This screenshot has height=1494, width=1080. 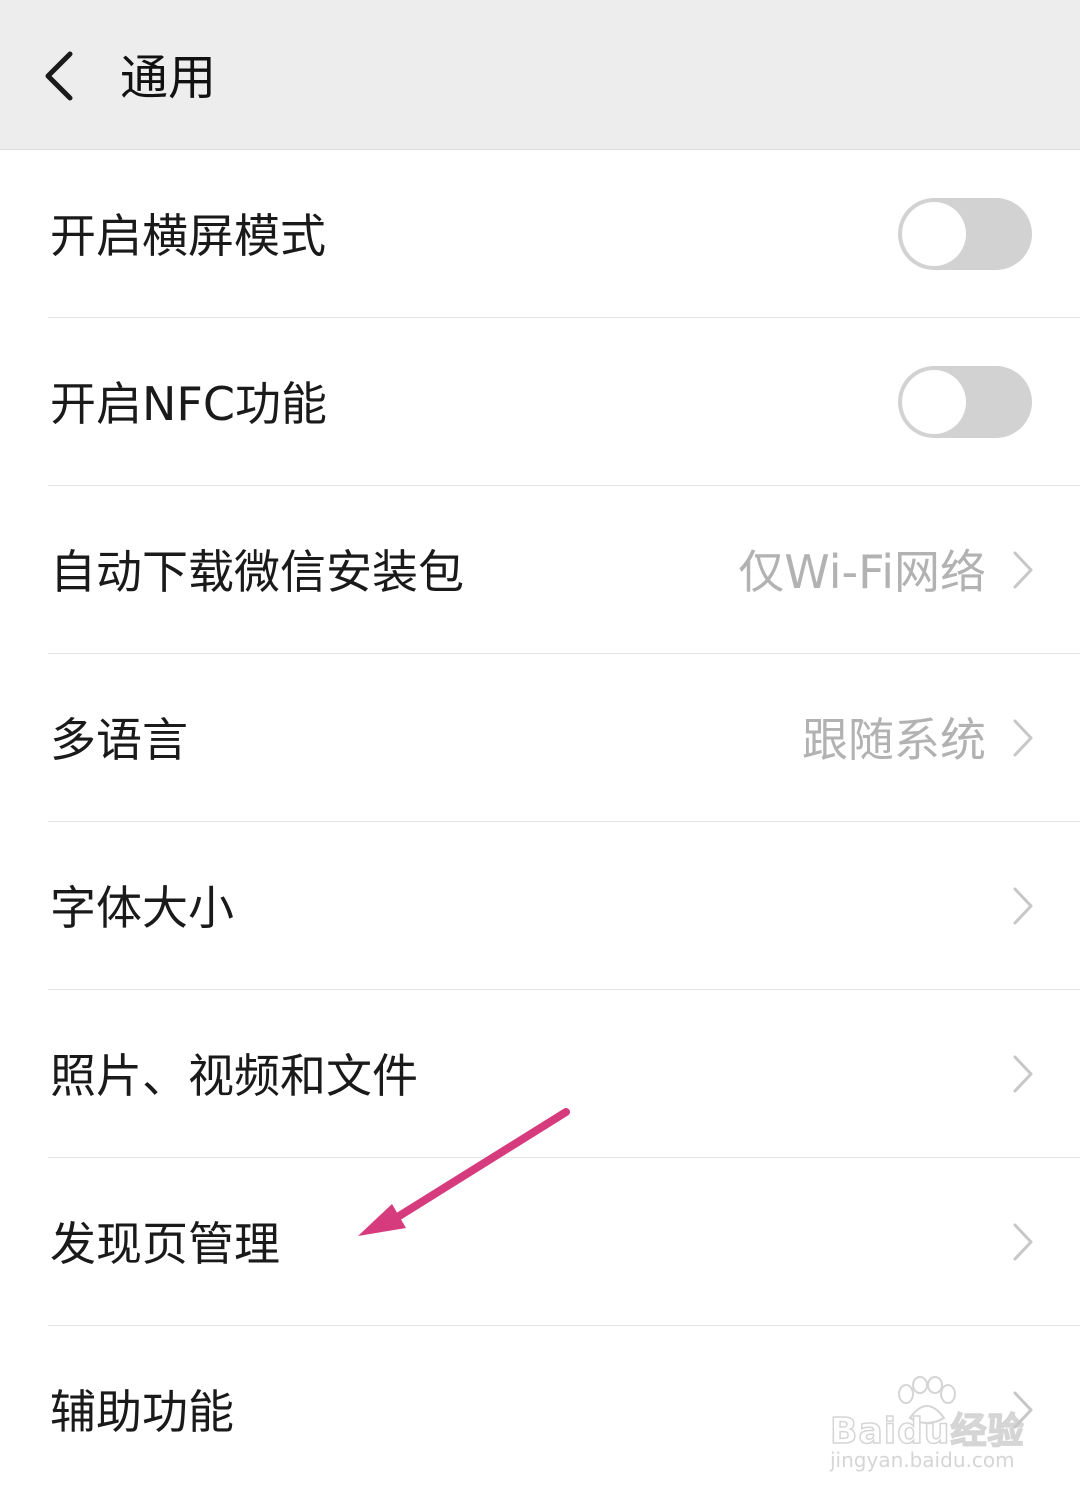 What do you see at coordinates (540, 906) in the screenshot?
I see `setting-font-size: 字体大小` at bounding box center [540, 906].